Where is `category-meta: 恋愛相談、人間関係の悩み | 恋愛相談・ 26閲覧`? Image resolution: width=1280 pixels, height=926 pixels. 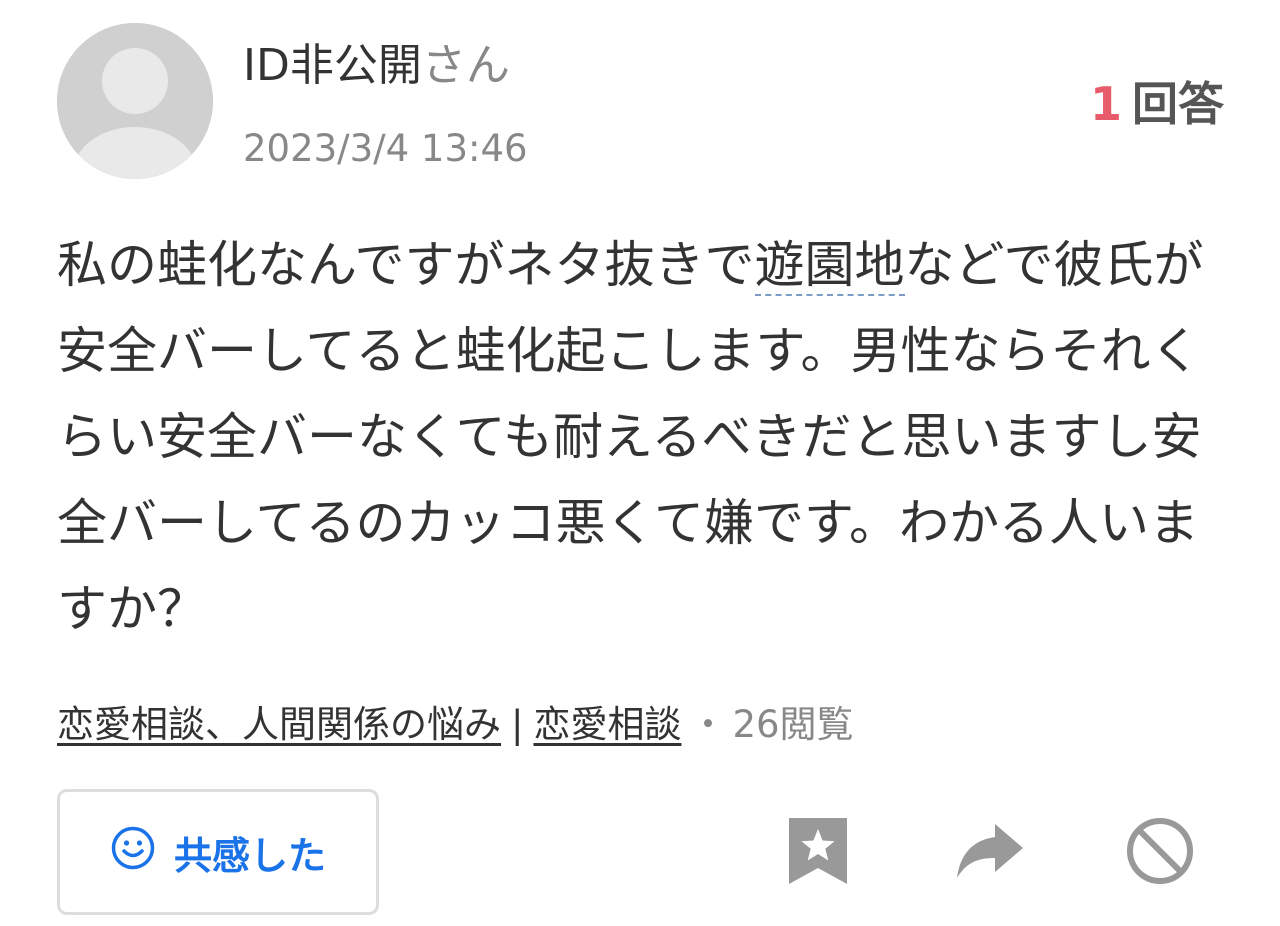 category-meta: 恋愛相談、人間関係の悩み | 恋愛相談・ 26閲覧 is located at coordinates (455, 725).